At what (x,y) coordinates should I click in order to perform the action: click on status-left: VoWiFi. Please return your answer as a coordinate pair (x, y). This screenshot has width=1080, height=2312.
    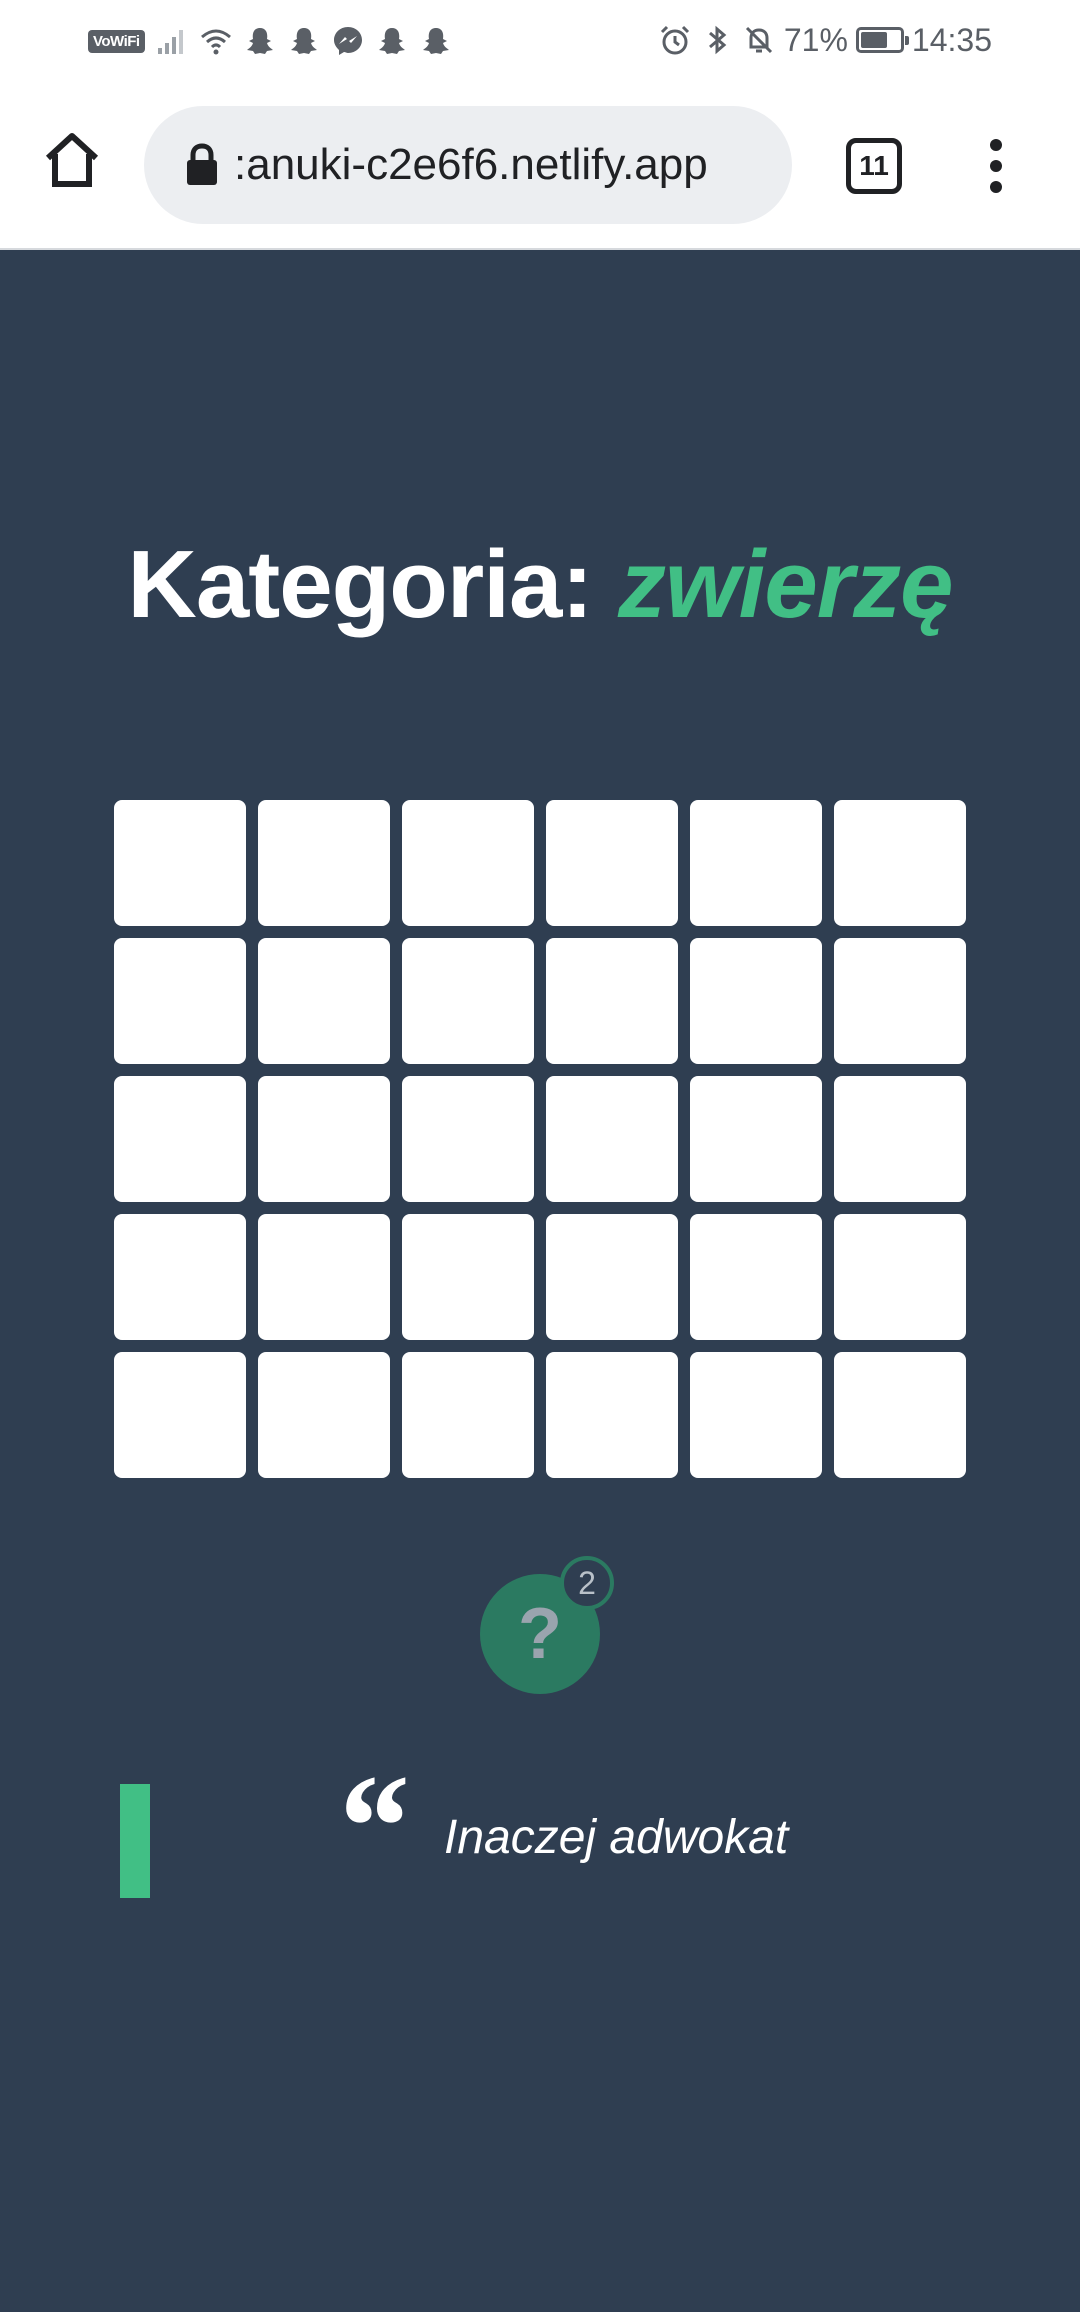
    Looking at the image, I should click on (270, 41).